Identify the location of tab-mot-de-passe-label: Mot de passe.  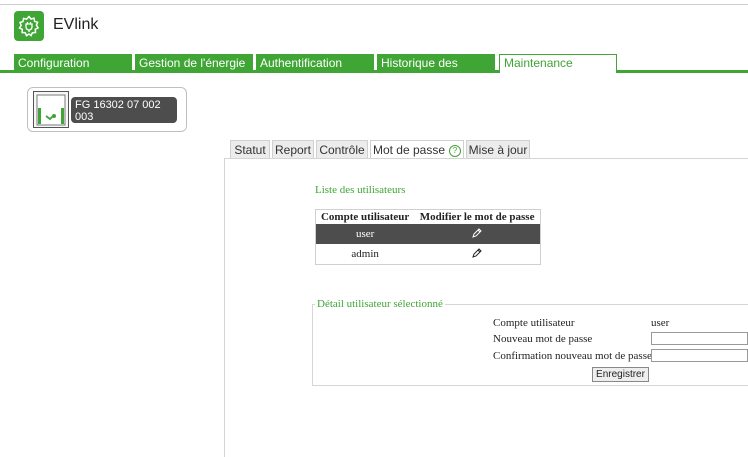
(409, 150).